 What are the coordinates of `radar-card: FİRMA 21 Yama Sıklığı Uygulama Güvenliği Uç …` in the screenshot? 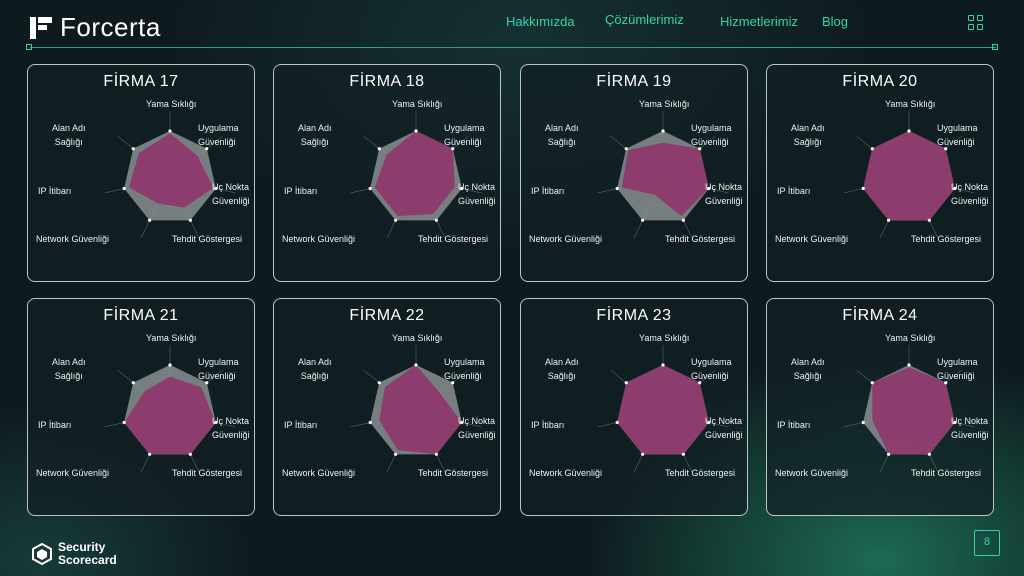 It's located at (141, 407).